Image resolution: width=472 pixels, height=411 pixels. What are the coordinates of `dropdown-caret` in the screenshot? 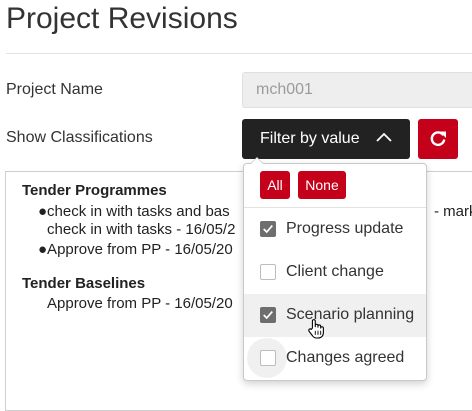 It's located at (257, 160).